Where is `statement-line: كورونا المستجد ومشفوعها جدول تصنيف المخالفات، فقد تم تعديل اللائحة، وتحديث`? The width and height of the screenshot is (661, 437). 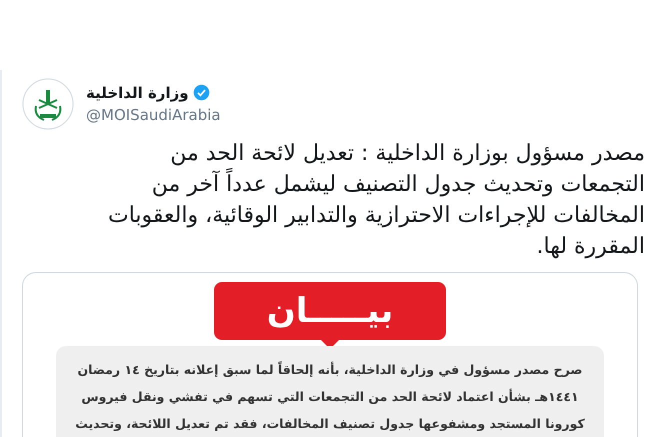 statement-line: كورونا المستجد ومشفوعها جدول تصنيف المخالفات، فقد تم تعديل اللائحة، وتحديث is located at coordinates (330, 424).